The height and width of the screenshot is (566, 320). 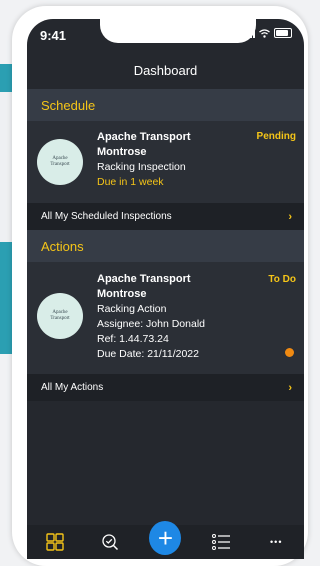 What do you see at coordinates (165, 246) in the screenshot?
I see `actions-section-title: Actions` at bounding box center [165, 246].